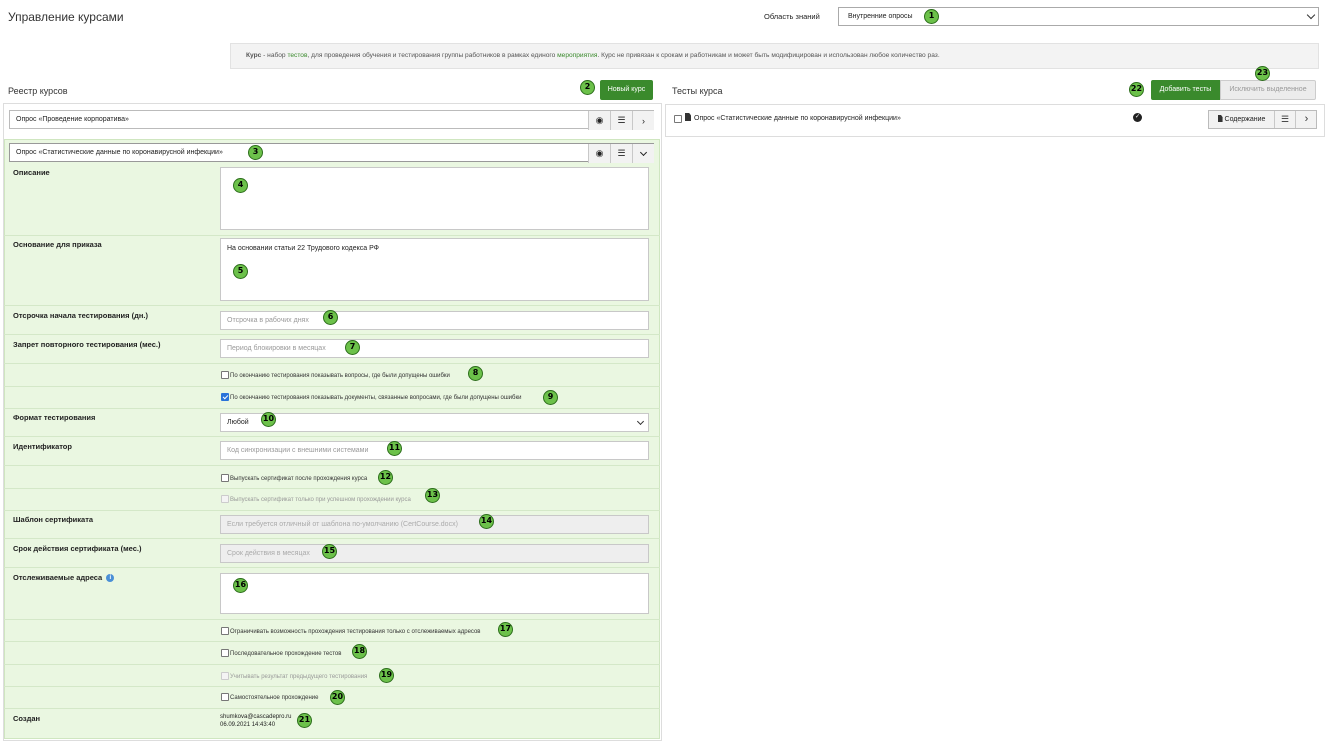  I want to click on cert-success-checkbox, so click(225, 499).